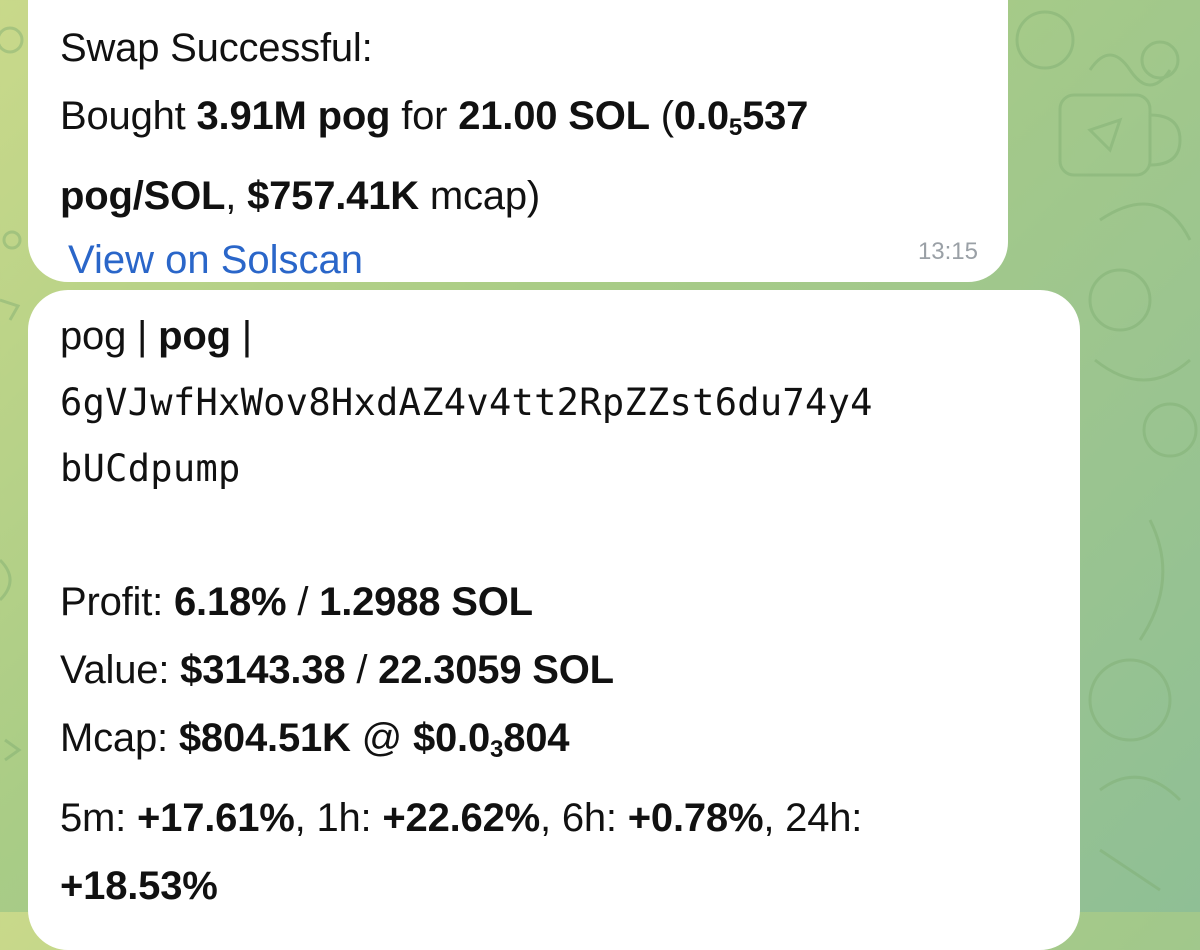  I want to click on for-label: for, so click(424, 116).